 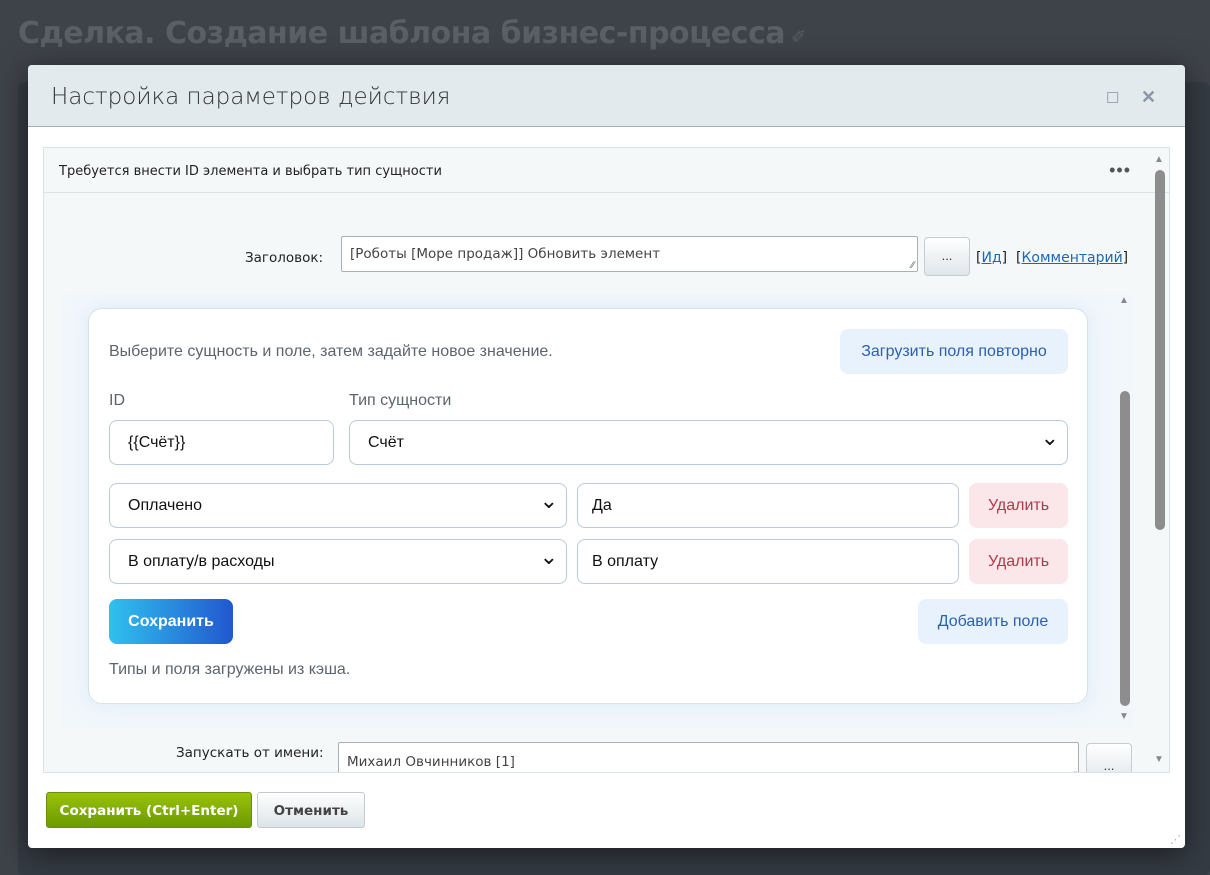 I want to click on run-as-label: Запускать от имени:, so click(x=250, y=753).